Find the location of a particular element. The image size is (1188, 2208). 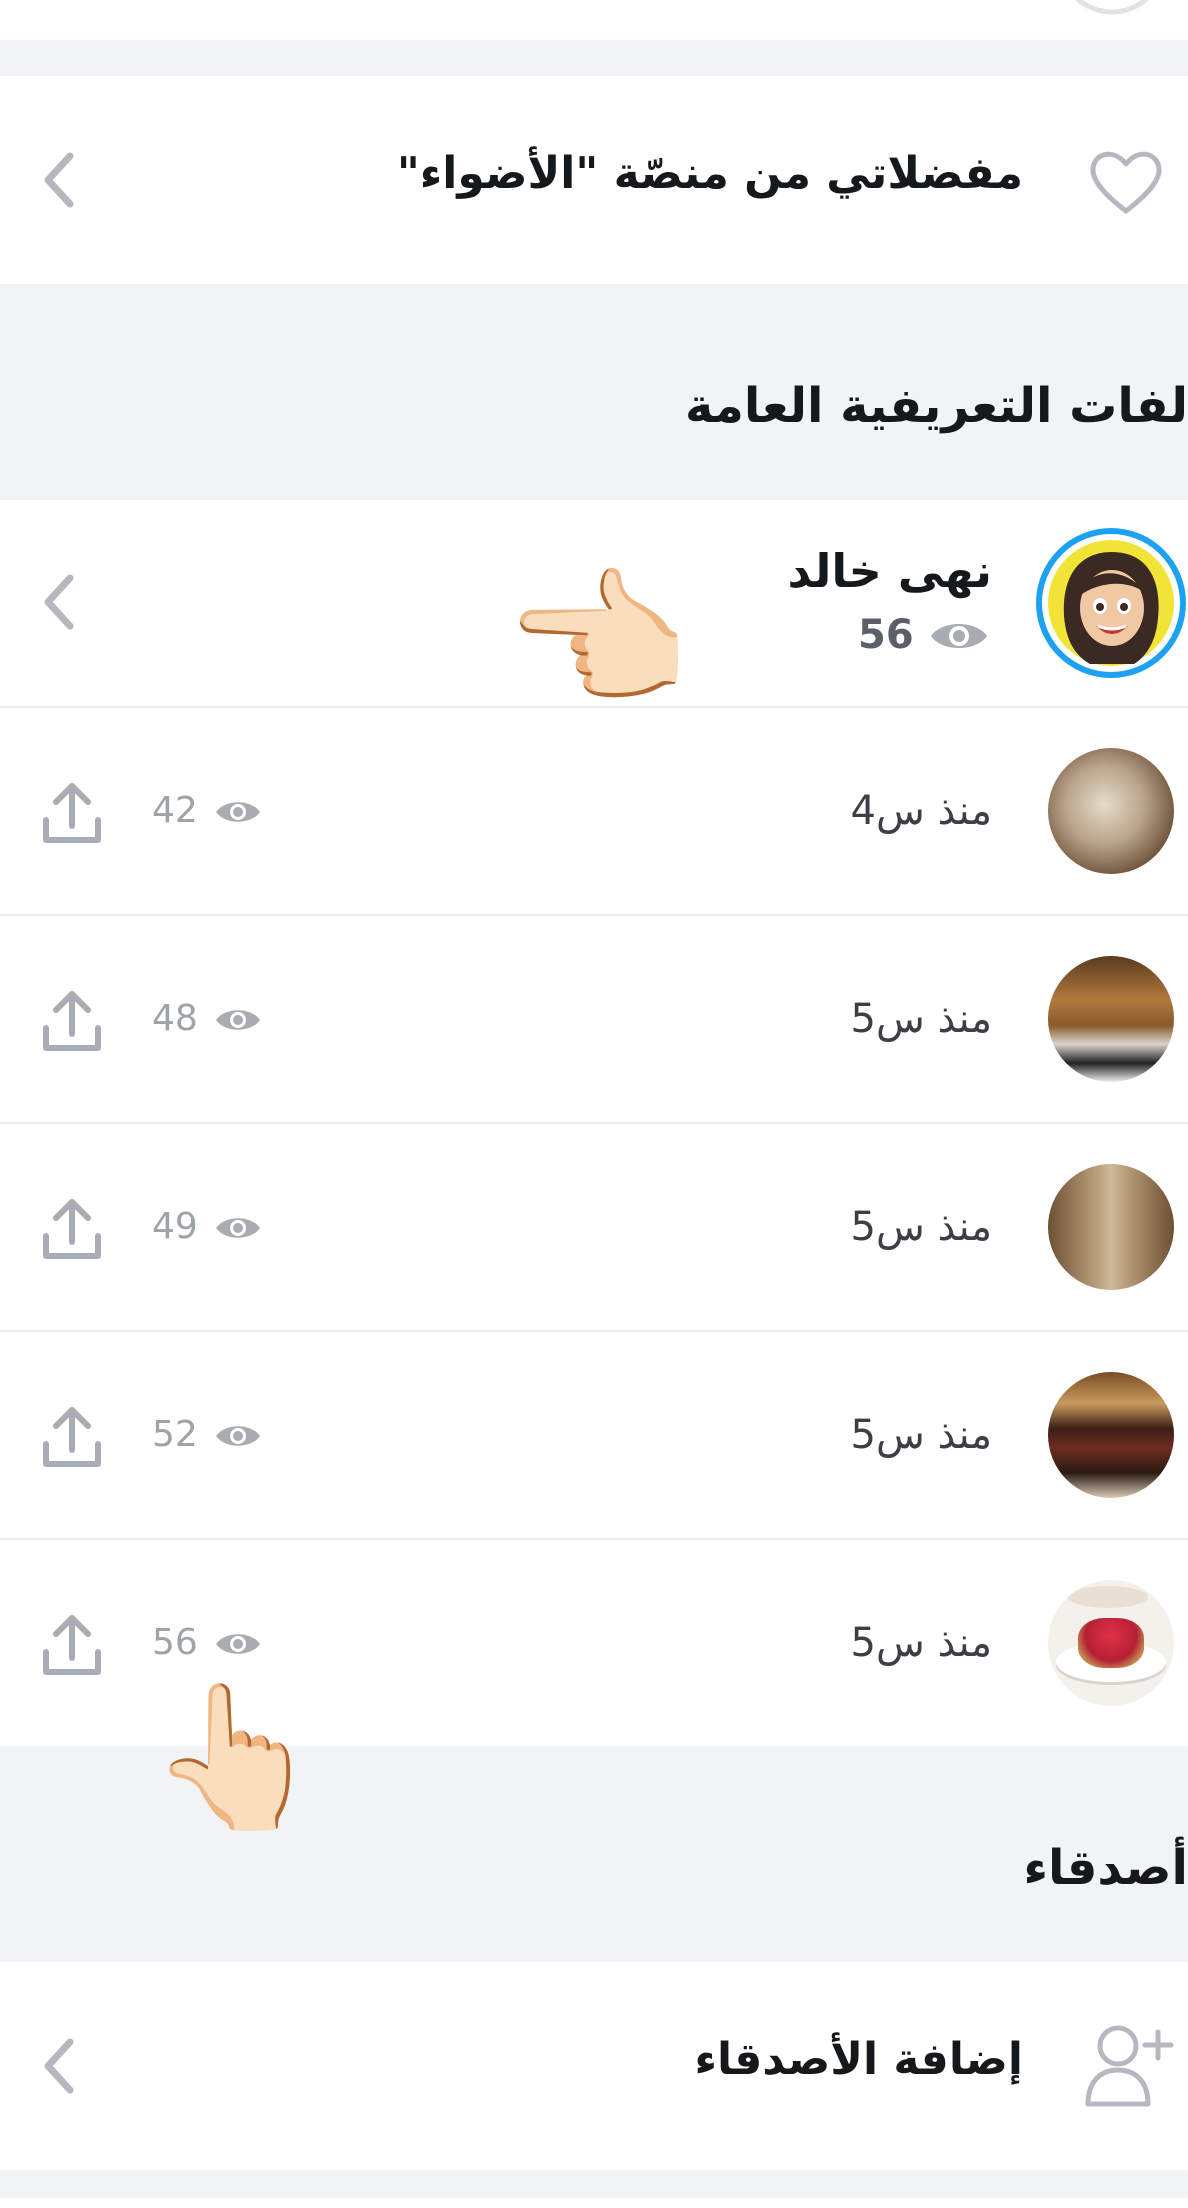

dessert-tart is located at coordinates (1111, 1643).